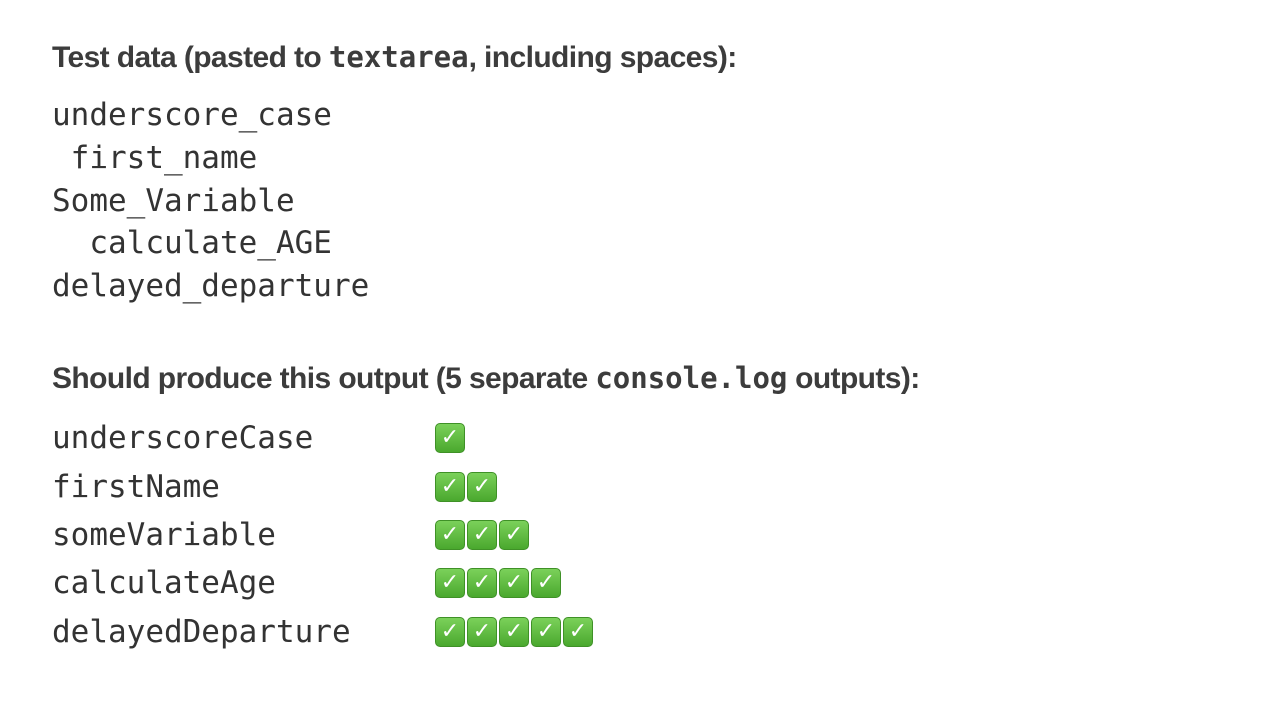 This screenshot has height=702, width=1268. Describe the element at coordinates (323, 438) in the screenshot. I see `output-row: underscoreCase ✓` at that location.